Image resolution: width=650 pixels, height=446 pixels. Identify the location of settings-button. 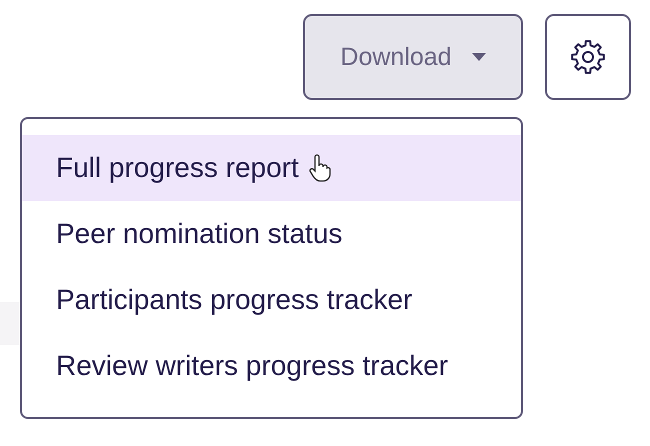
(588, 57).